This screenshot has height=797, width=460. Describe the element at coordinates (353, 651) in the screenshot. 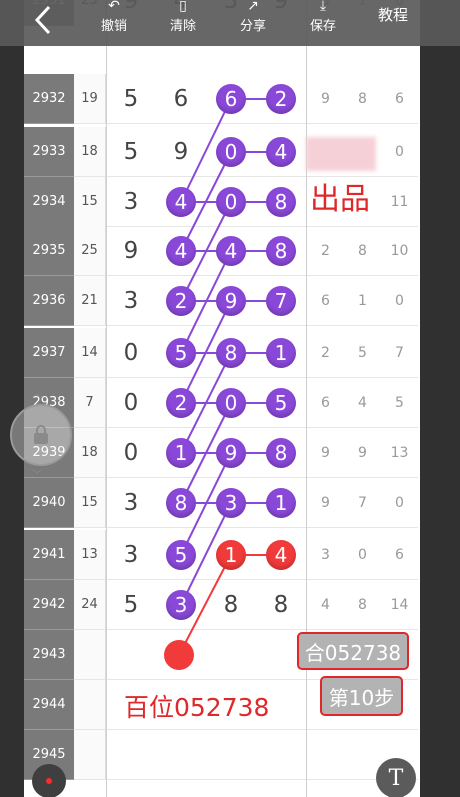

I see `combo-box: 合052738` at that location.